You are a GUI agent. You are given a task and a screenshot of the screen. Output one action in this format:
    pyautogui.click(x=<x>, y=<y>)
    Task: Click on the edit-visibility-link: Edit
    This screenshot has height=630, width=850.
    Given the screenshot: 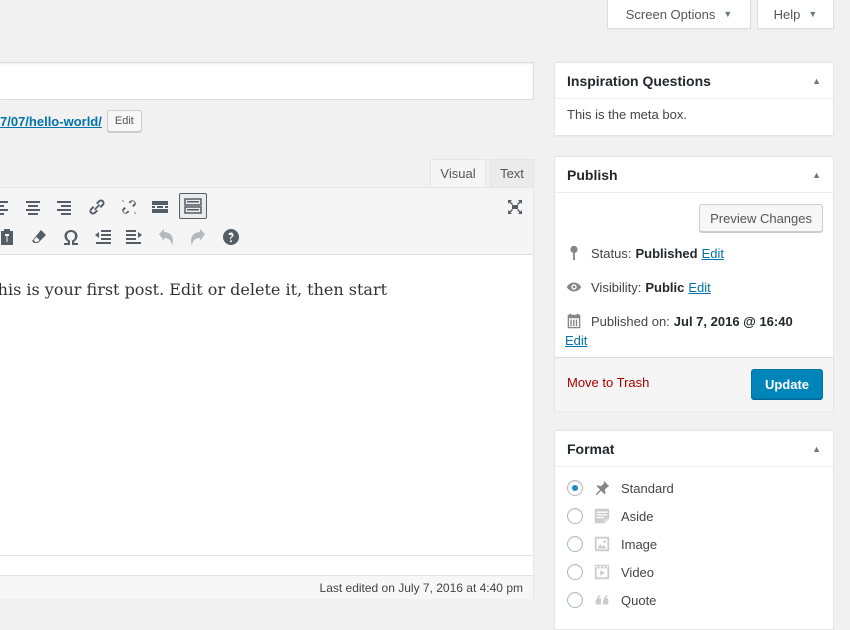 What is the action you would take?
    pyautogui.click(x=699, y=287)
    